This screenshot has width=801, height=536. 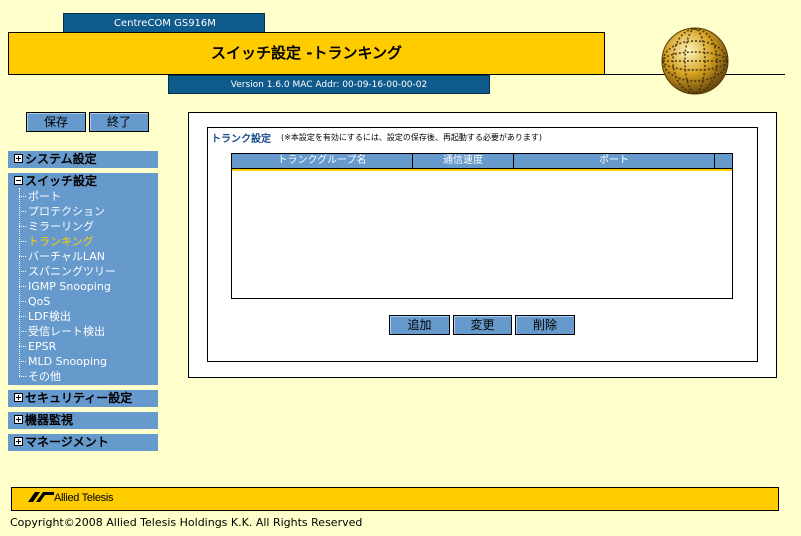 I want to click on add-button: 追加, so click(x=419, y=325).